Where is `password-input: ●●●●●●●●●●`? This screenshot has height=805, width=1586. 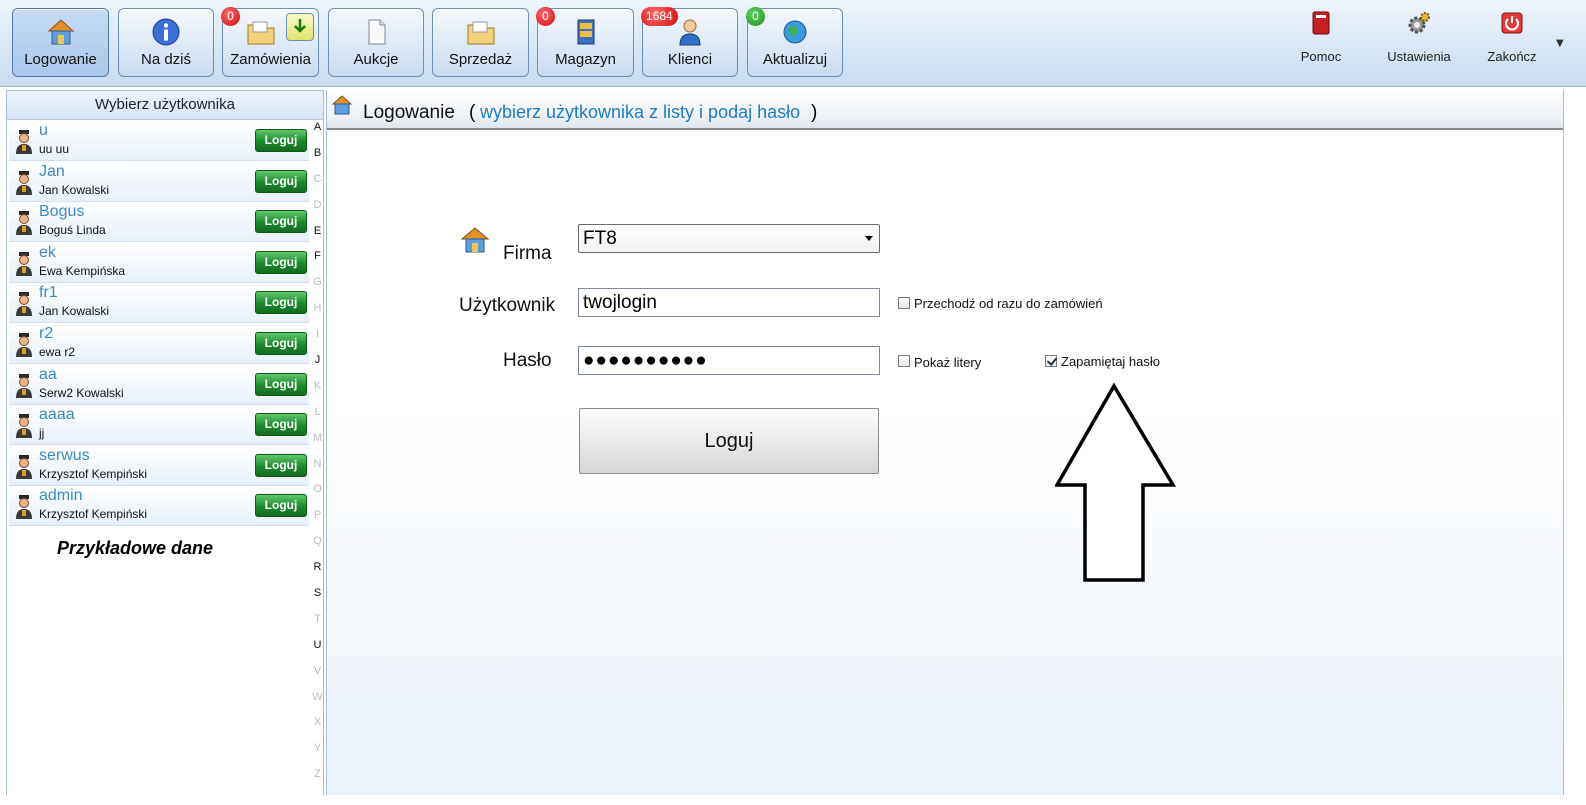 password-input: ●●●●●●●●●● is located at coordinates (729, 360).